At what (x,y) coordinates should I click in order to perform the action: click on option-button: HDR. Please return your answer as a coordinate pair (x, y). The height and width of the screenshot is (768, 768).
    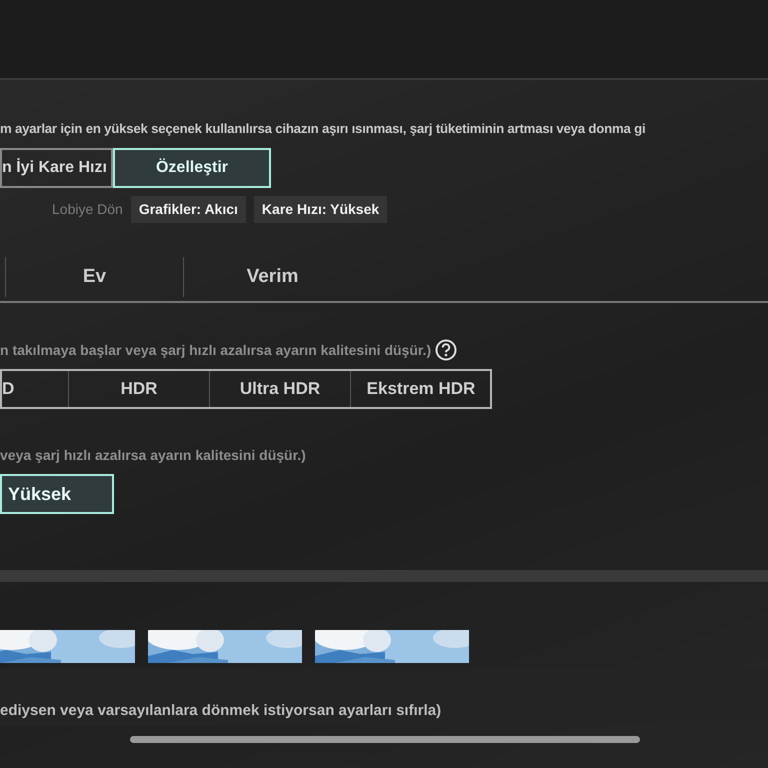
    Looking at the image, I should click on (138, 389).